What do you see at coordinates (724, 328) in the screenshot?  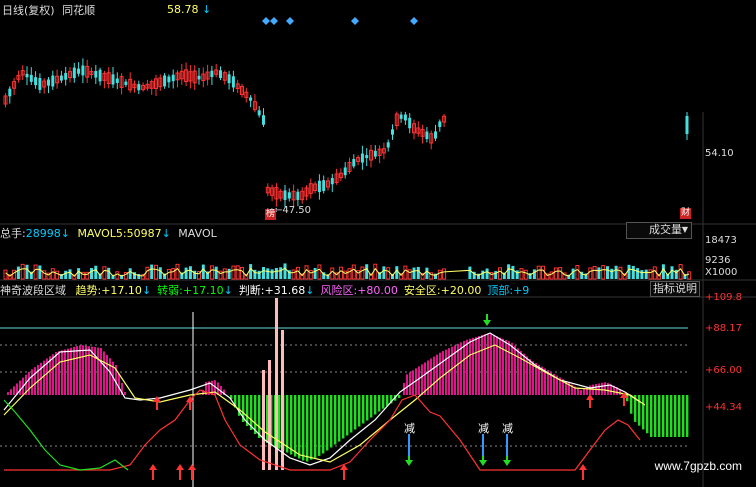 I see `indicator-axis-label: +88.17` at bounding box center [724, 328].